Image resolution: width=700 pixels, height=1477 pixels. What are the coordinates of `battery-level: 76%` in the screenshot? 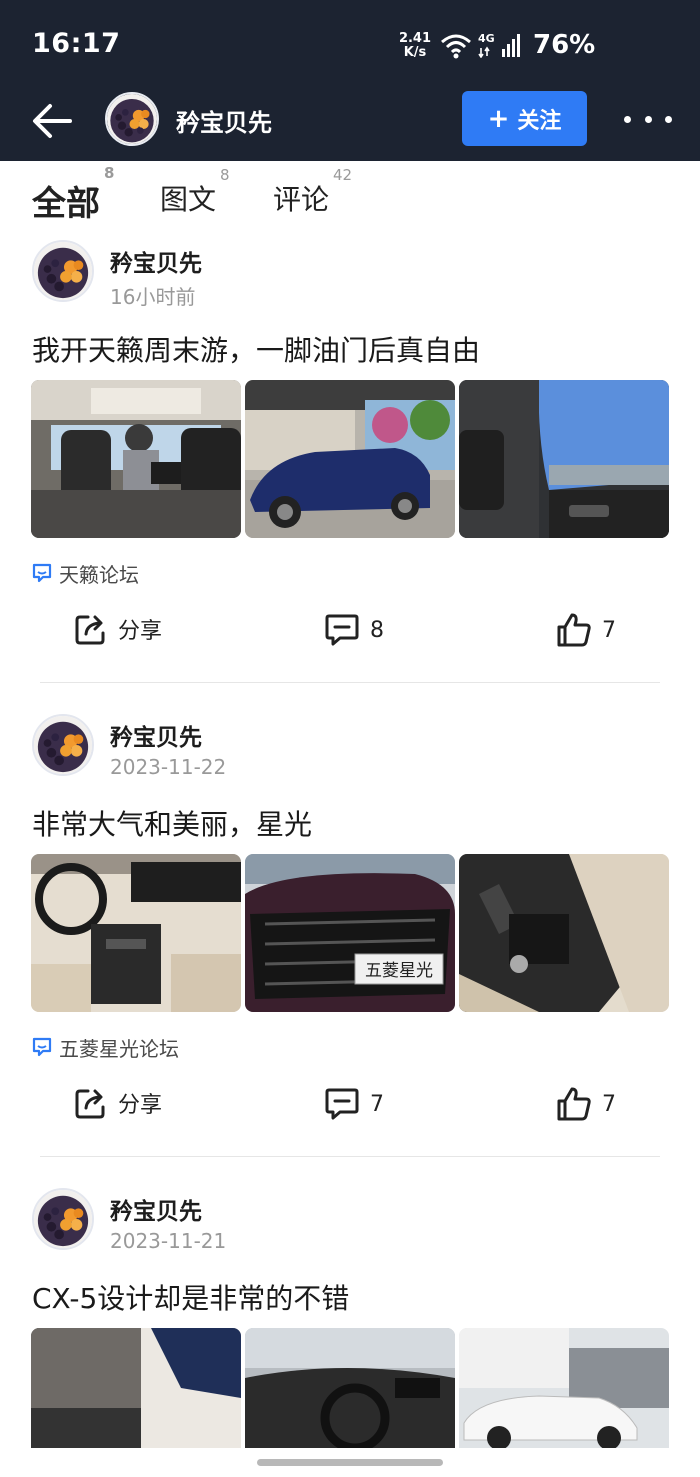 It's located at (564, 45).